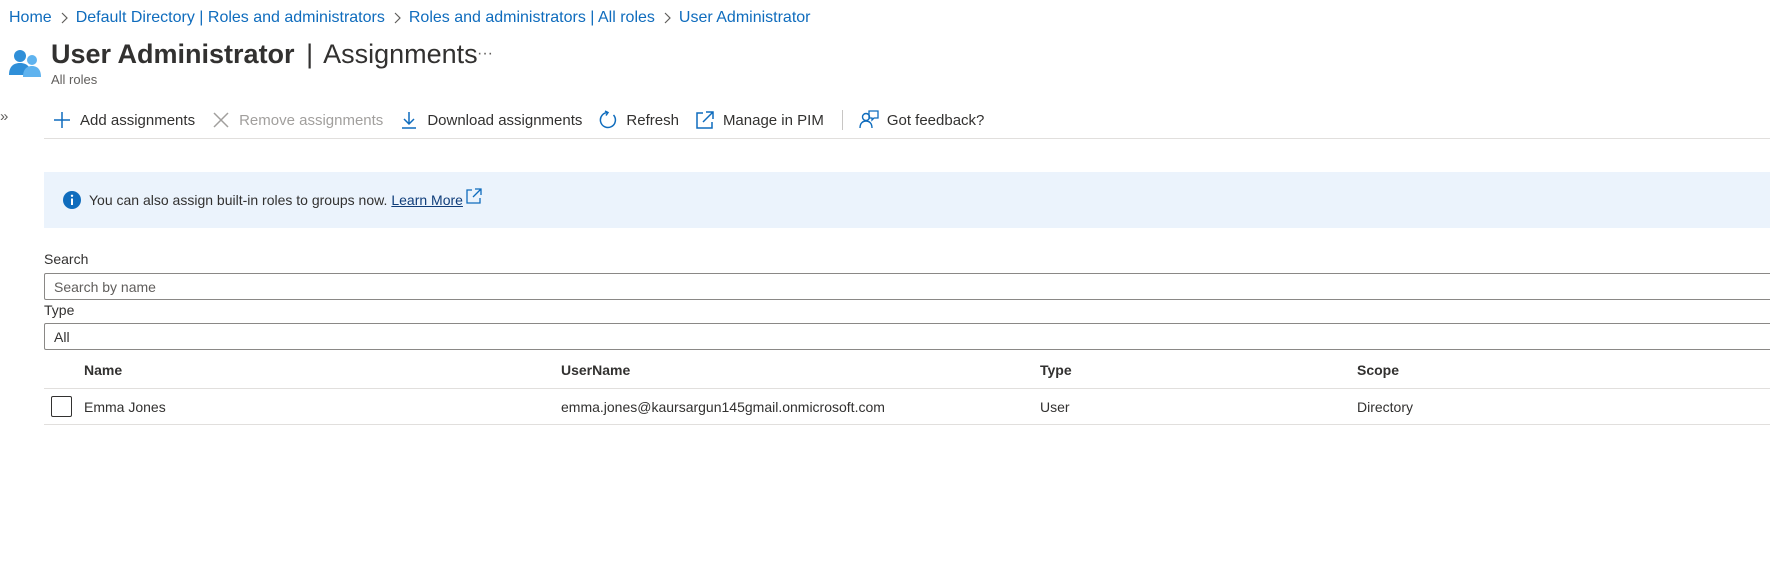 The image size is (1770, 562). I want to click on got-feedback-button: Got feedback?, so click(922, 120).